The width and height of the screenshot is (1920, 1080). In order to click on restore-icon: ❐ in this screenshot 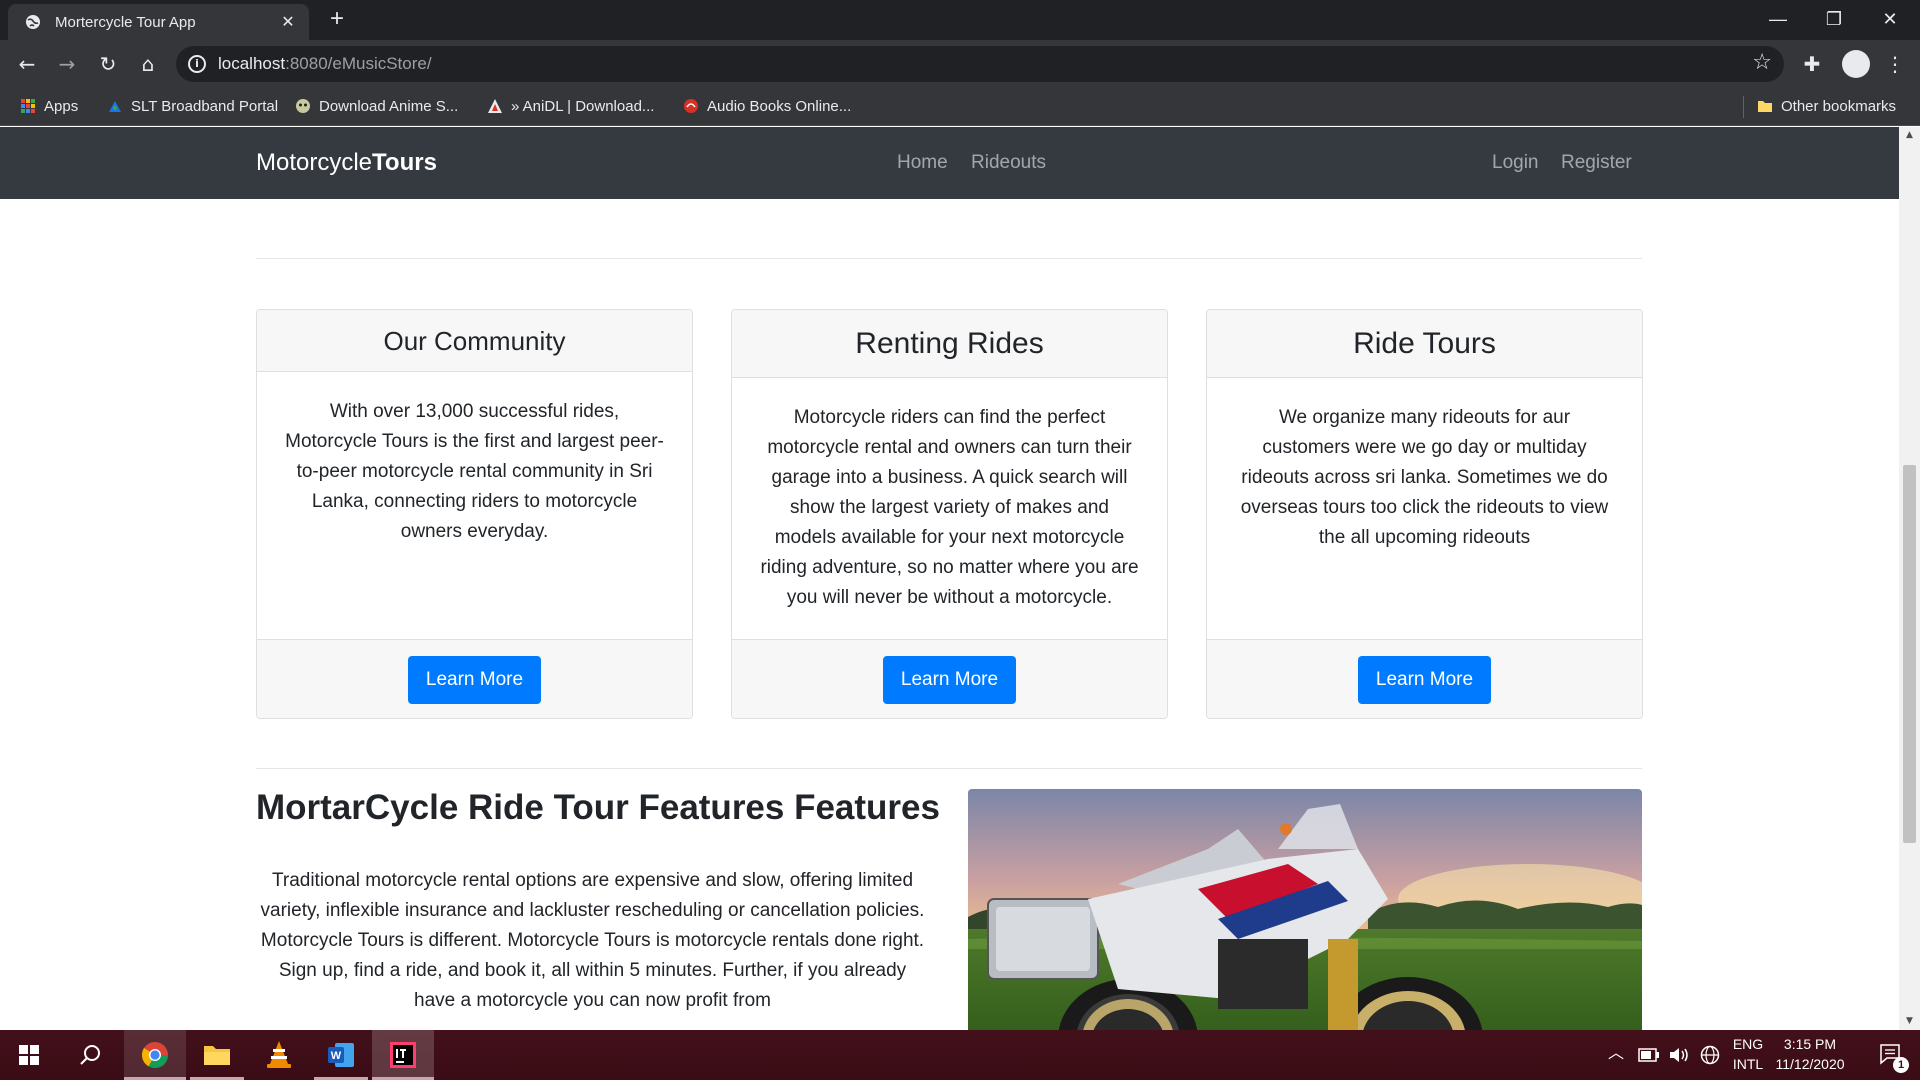, I will do `click(1834, 20)`.